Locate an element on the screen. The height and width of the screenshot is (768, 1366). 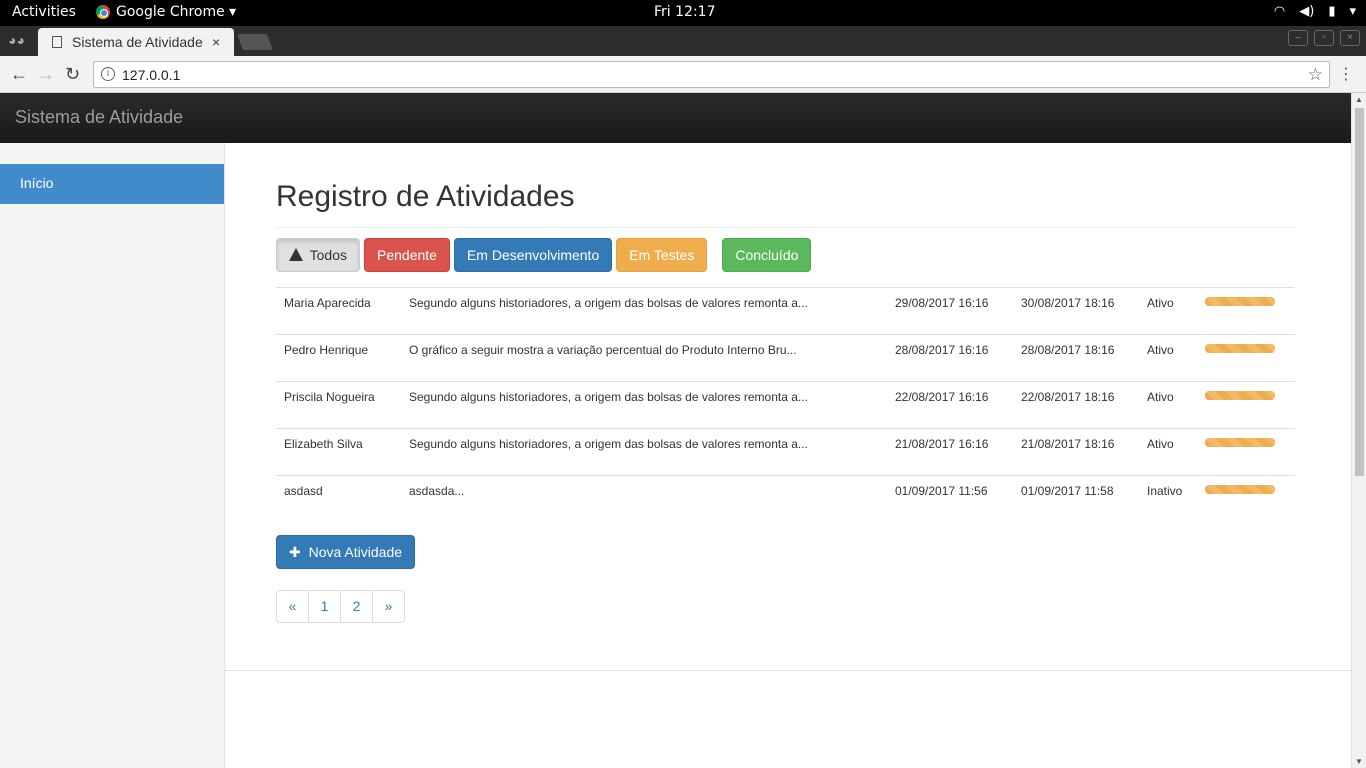
app-menu: Google Chrome ▾ is located at coordinates (166, 12).